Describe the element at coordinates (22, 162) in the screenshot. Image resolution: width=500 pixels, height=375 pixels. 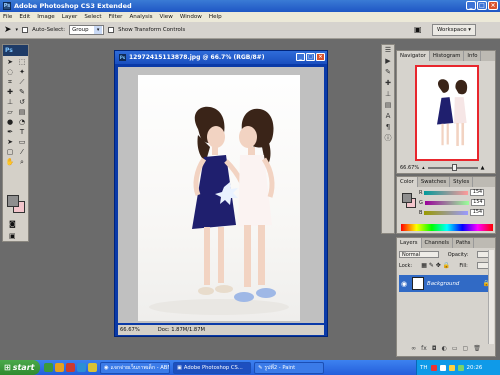
I see `zoom-tool-icon: ⌕` at that location.